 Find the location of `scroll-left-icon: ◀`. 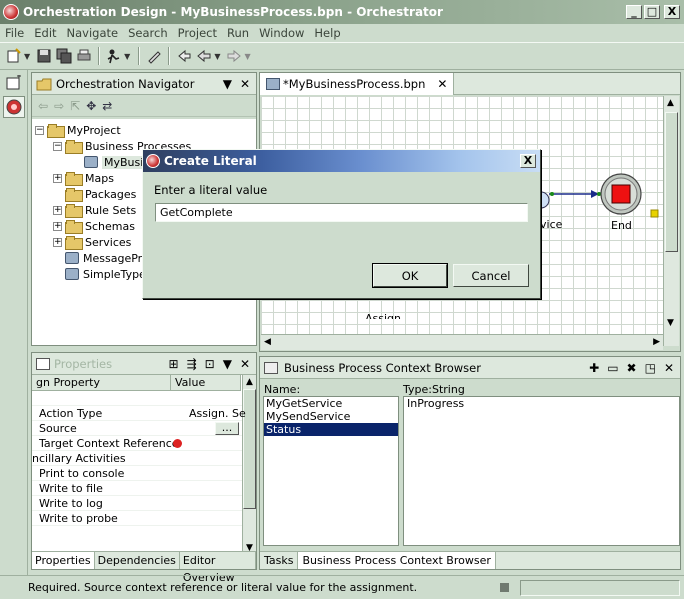

scroll-left-icon: ◀ is located at coordinates (267, 342).